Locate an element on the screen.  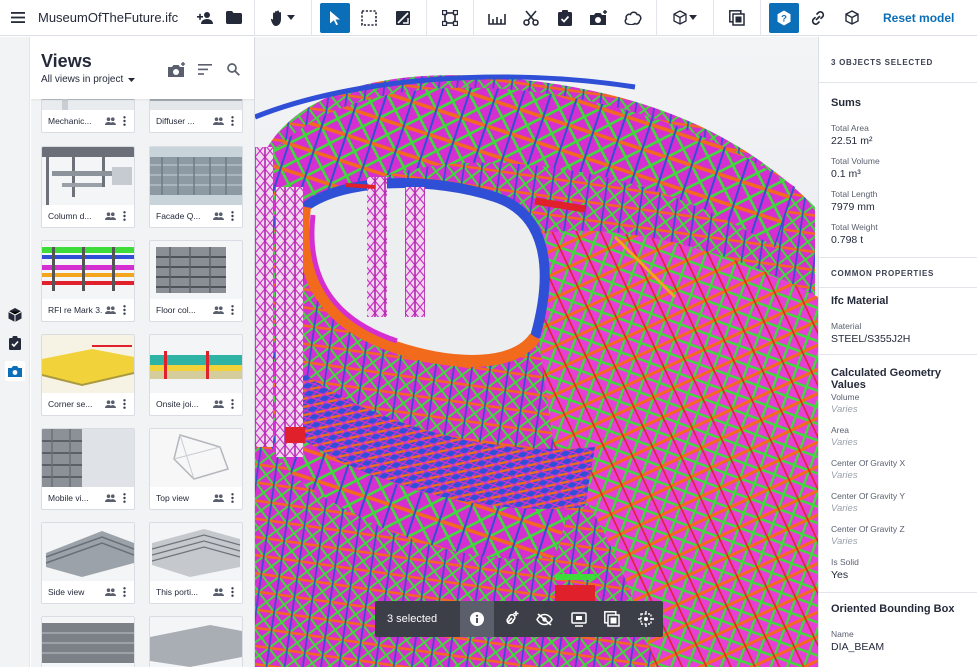
measure-area-button is located at coordinates (403, 18).